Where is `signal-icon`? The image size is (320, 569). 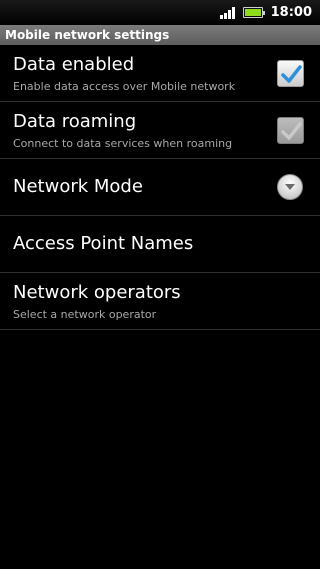
signal-icon is located at coordinates (227, 12).